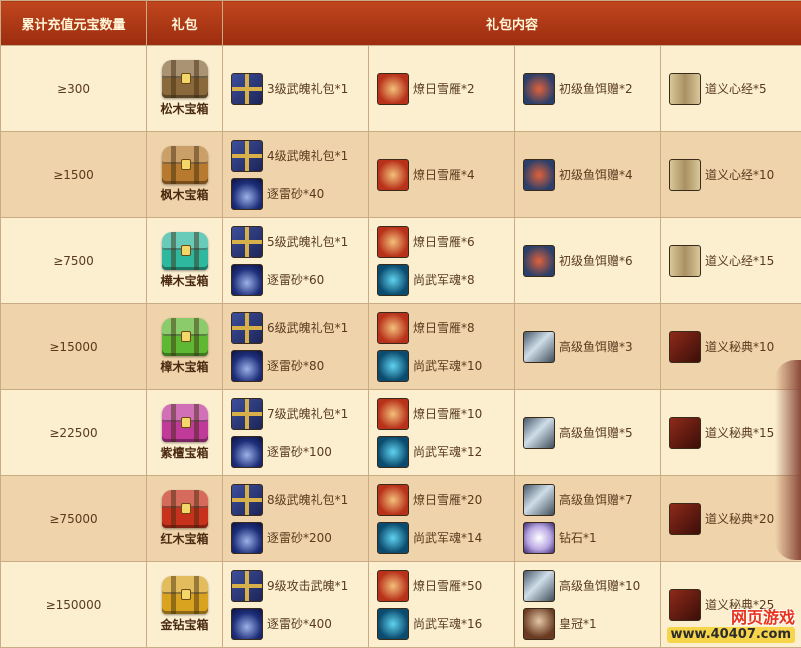  What do you see at coordinates (299, 89) in the screenshot?
I see `reward-item: 3级武魄礼包*1` at bounding box center [299, 89].